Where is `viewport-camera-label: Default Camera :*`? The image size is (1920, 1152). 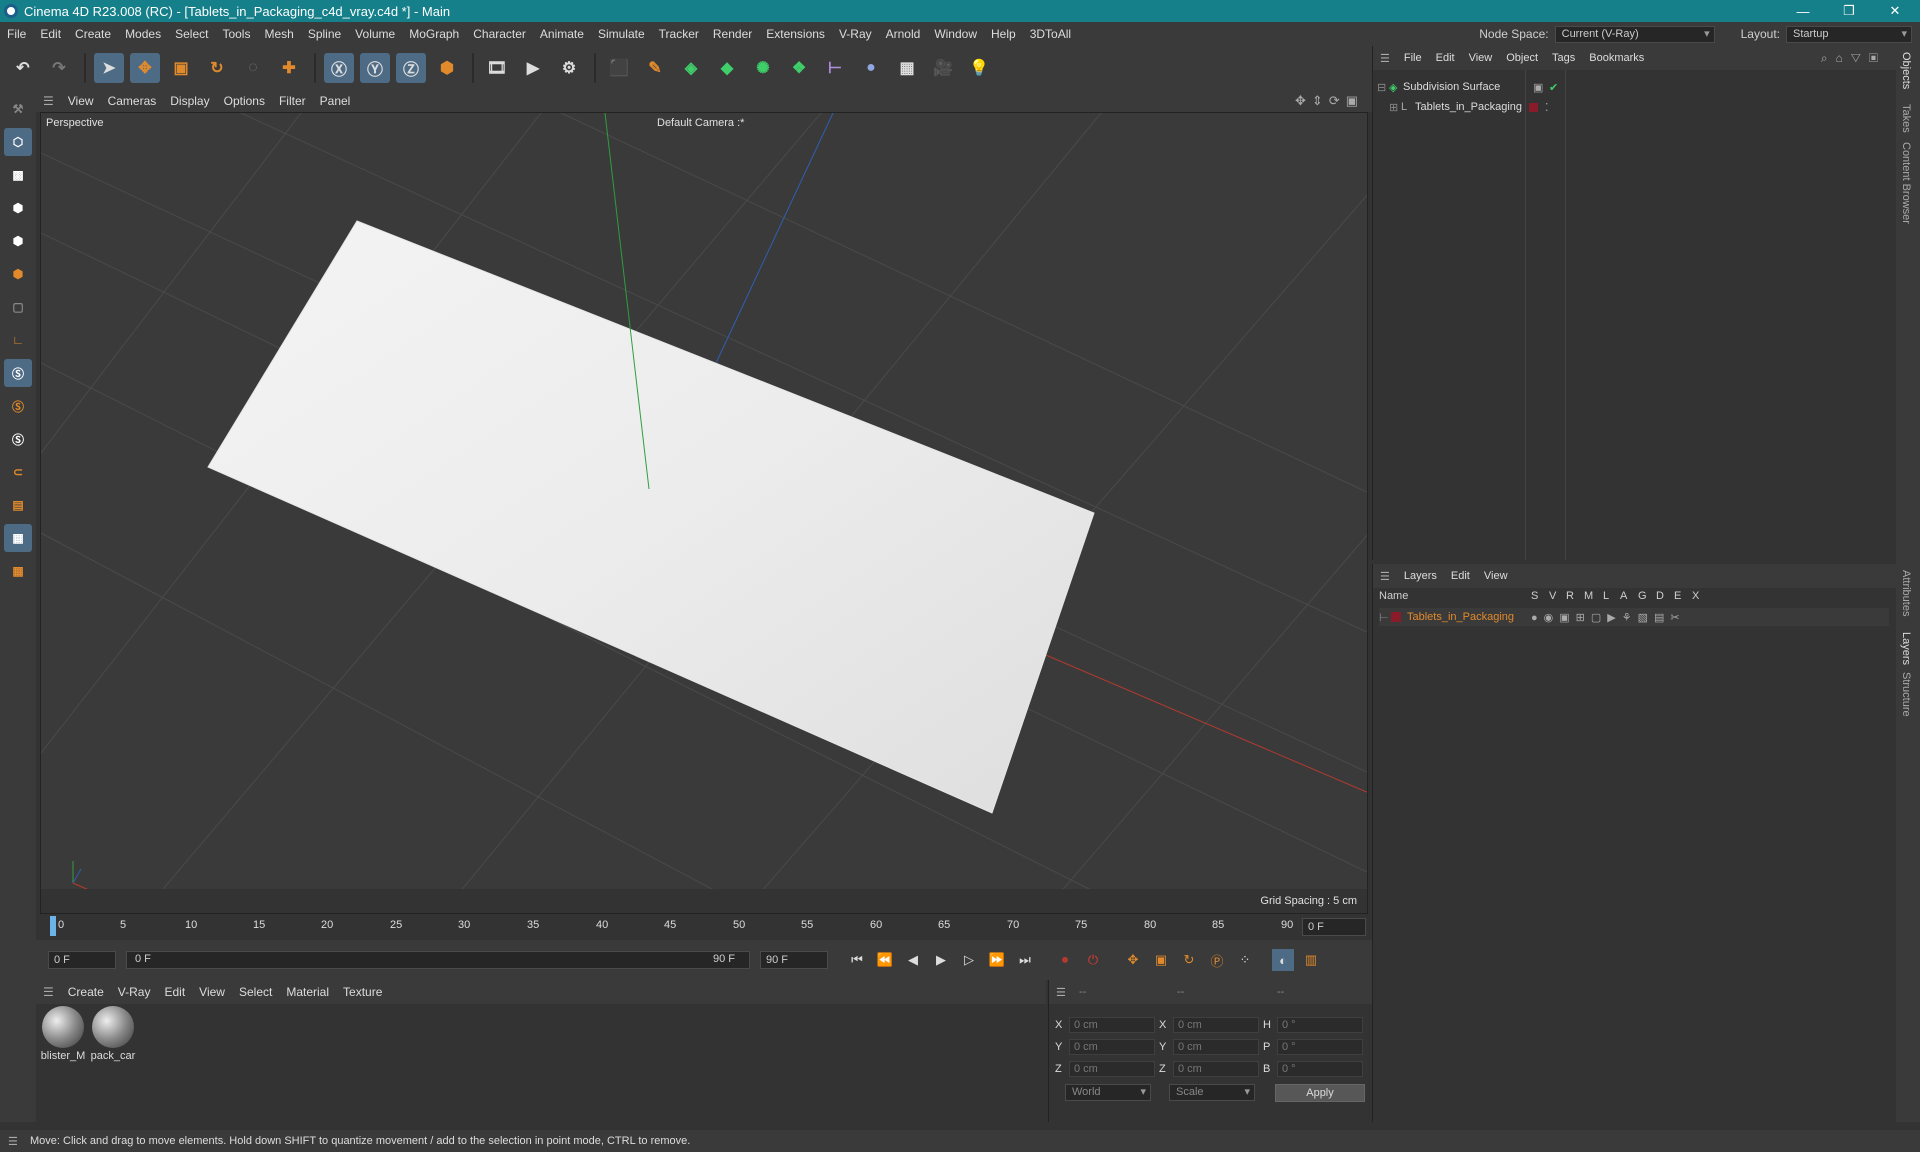 viewport-camera-label: Default Camera :* is located at coordinates (700, 123).